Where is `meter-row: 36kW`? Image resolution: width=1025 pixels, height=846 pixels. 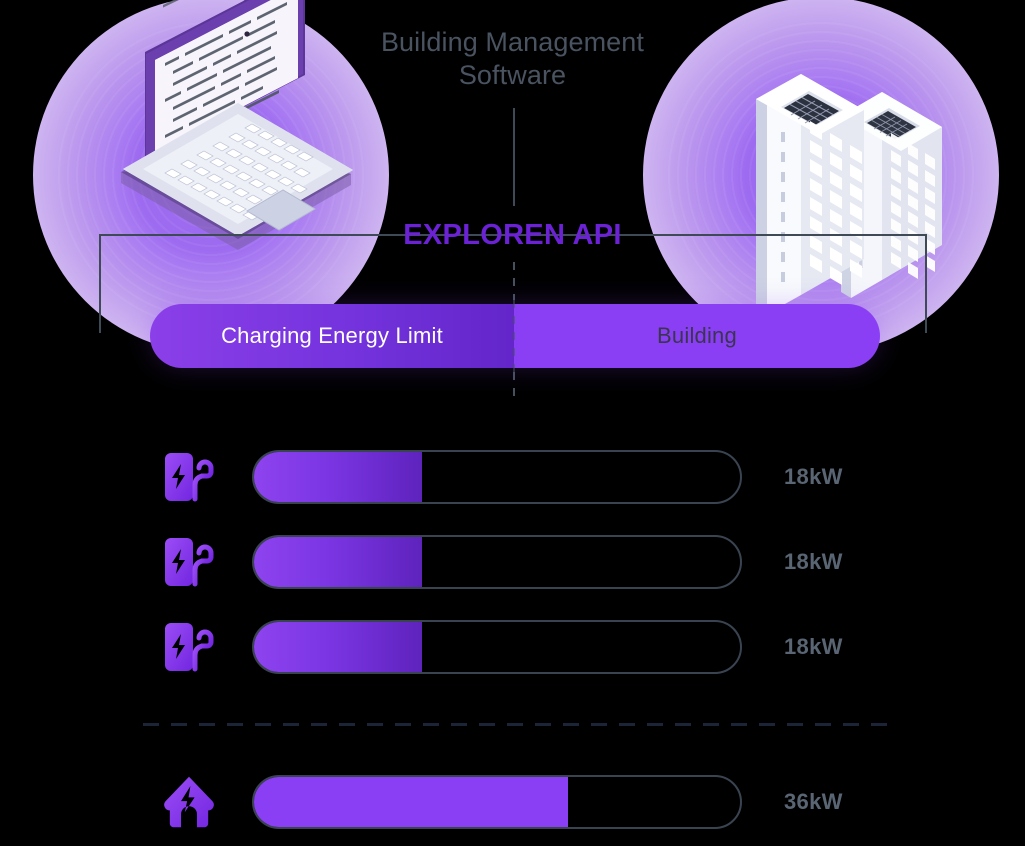 meter-row: 36kW is located at coordinates (520, 802).